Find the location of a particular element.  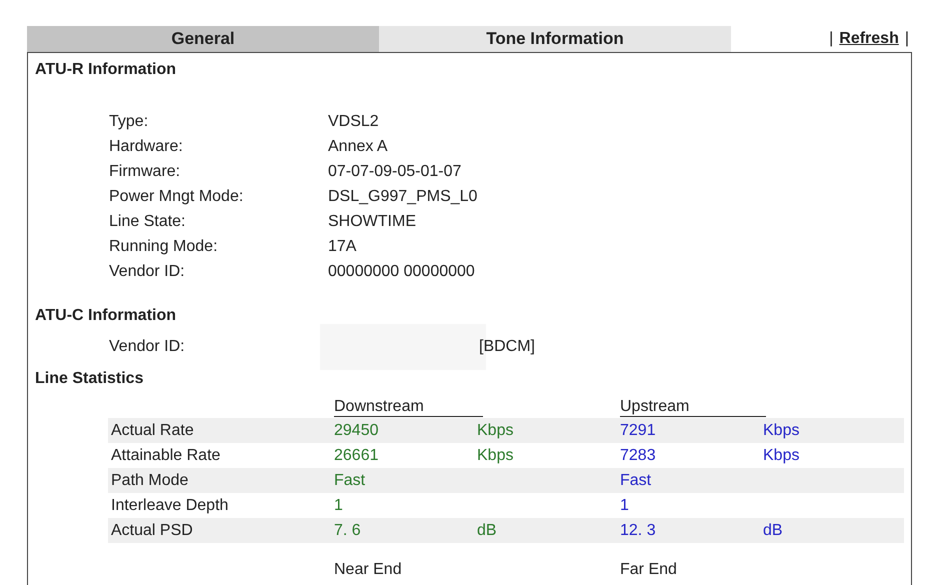

tab: General is located at coordinates (203, 39).